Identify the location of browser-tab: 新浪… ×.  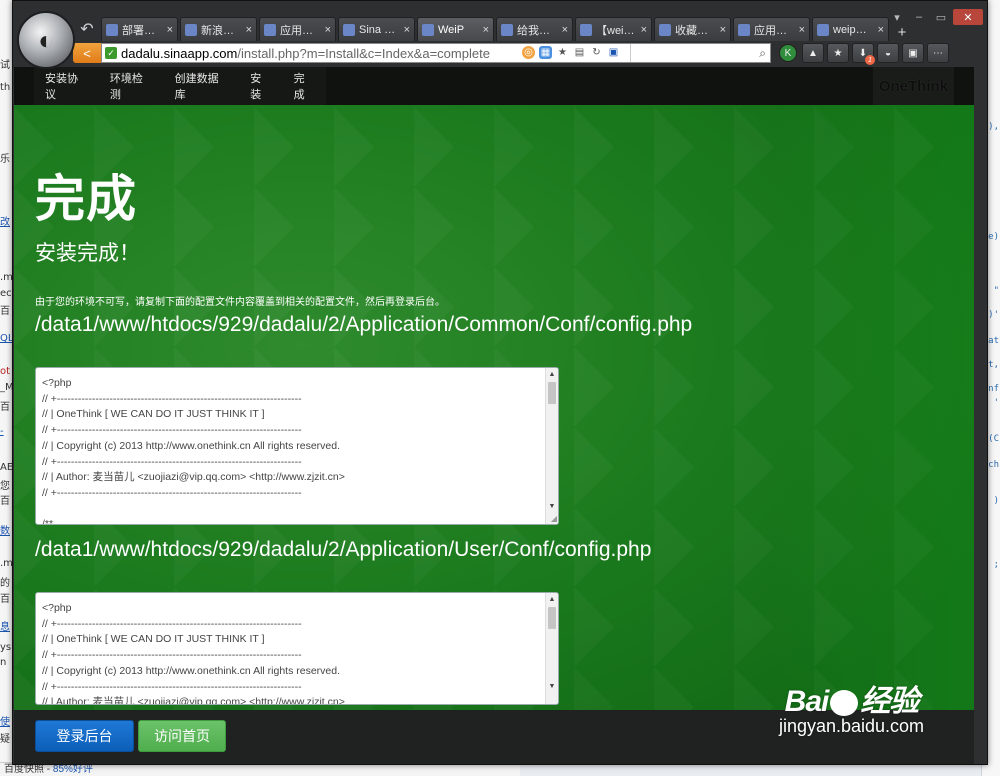
(218, 29).